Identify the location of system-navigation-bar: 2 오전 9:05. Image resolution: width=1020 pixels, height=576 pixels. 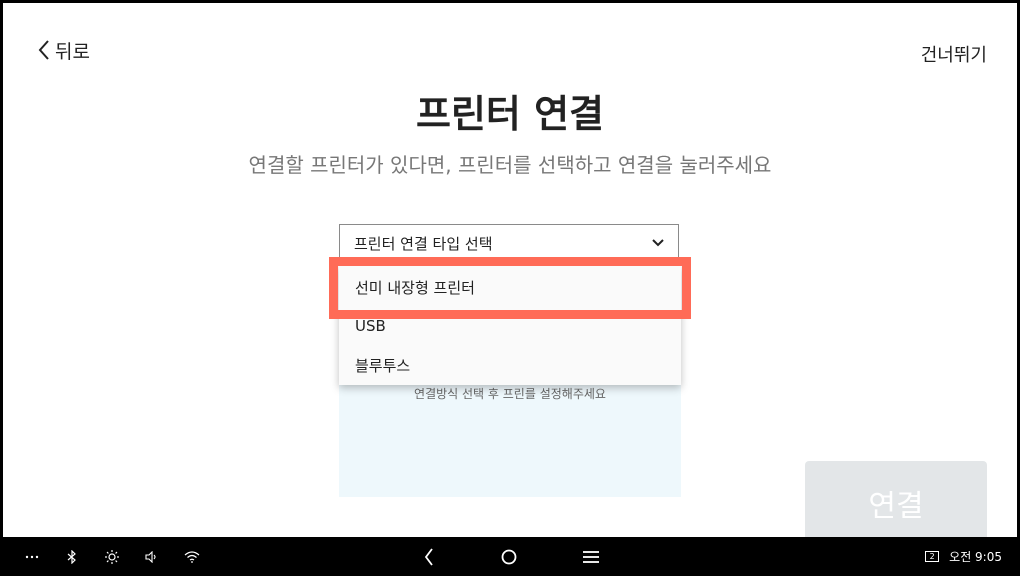
(510, 556).